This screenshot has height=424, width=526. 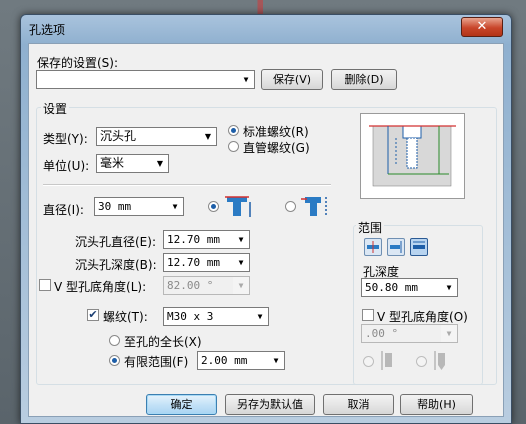 What do you see at coordinates (439, 360) in the screenshot?
I see `angle-bottom-icon` at bounding box center [439, 360].